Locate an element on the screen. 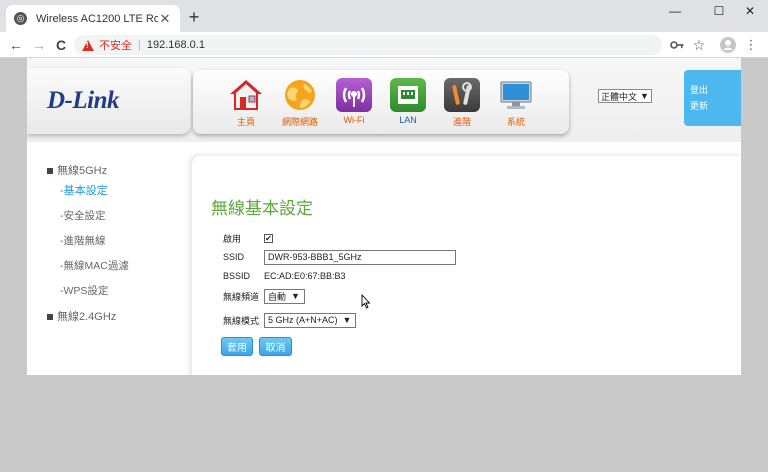 This screenshot has height=472, width=768. mode-value: 5 GHz (A+N+AC) is located at coordinates (303, 320).